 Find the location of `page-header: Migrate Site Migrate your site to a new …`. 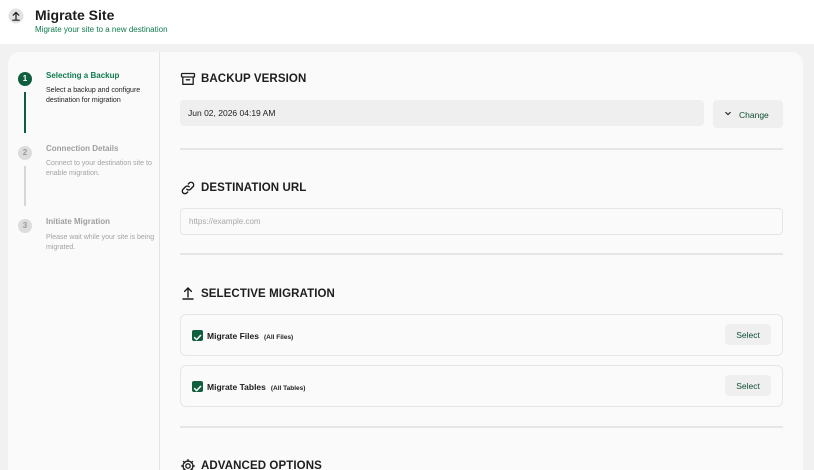

page-header: Migrate Site Migrate your site to a new … is located at coordinates (407, 22).